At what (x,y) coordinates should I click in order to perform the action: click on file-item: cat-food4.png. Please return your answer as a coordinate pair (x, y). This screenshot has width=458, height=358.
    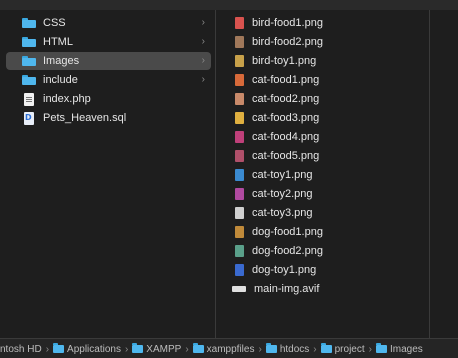
    Looking at the image, I should click on (324, 137).